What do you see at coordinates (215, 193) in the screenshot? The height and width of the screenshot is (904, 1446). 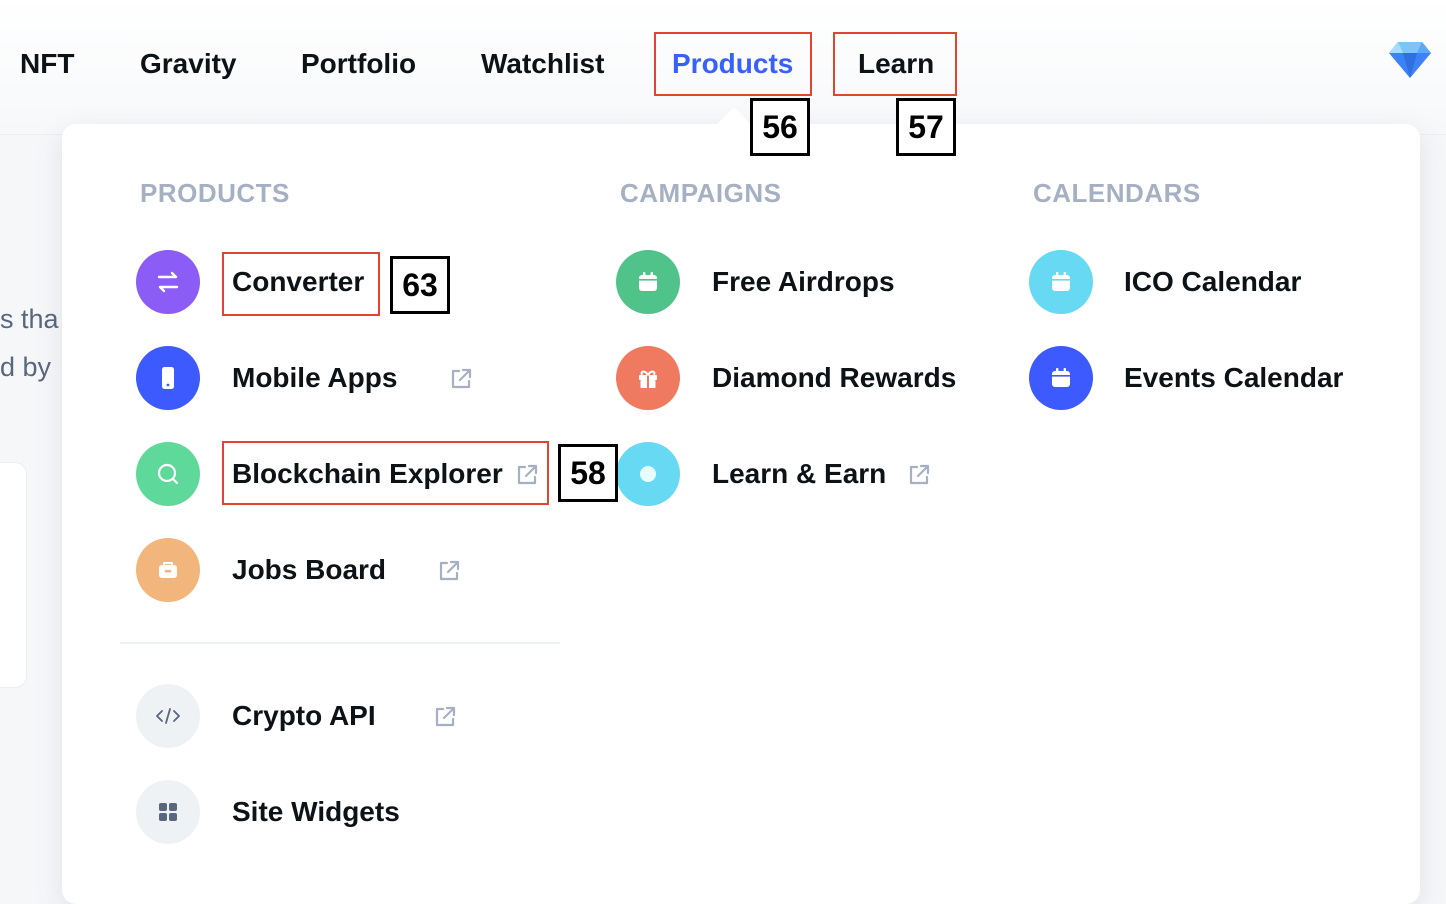 I see `section-title-products: PRODUCTS` at bounding box center [215, 193].